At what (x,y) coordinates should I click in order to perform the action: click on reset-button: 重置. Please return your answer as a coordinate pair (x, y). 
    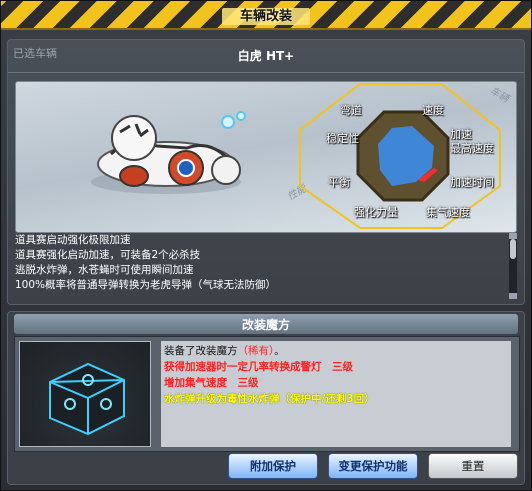
    Looking at the image, I should click on (473, 466).